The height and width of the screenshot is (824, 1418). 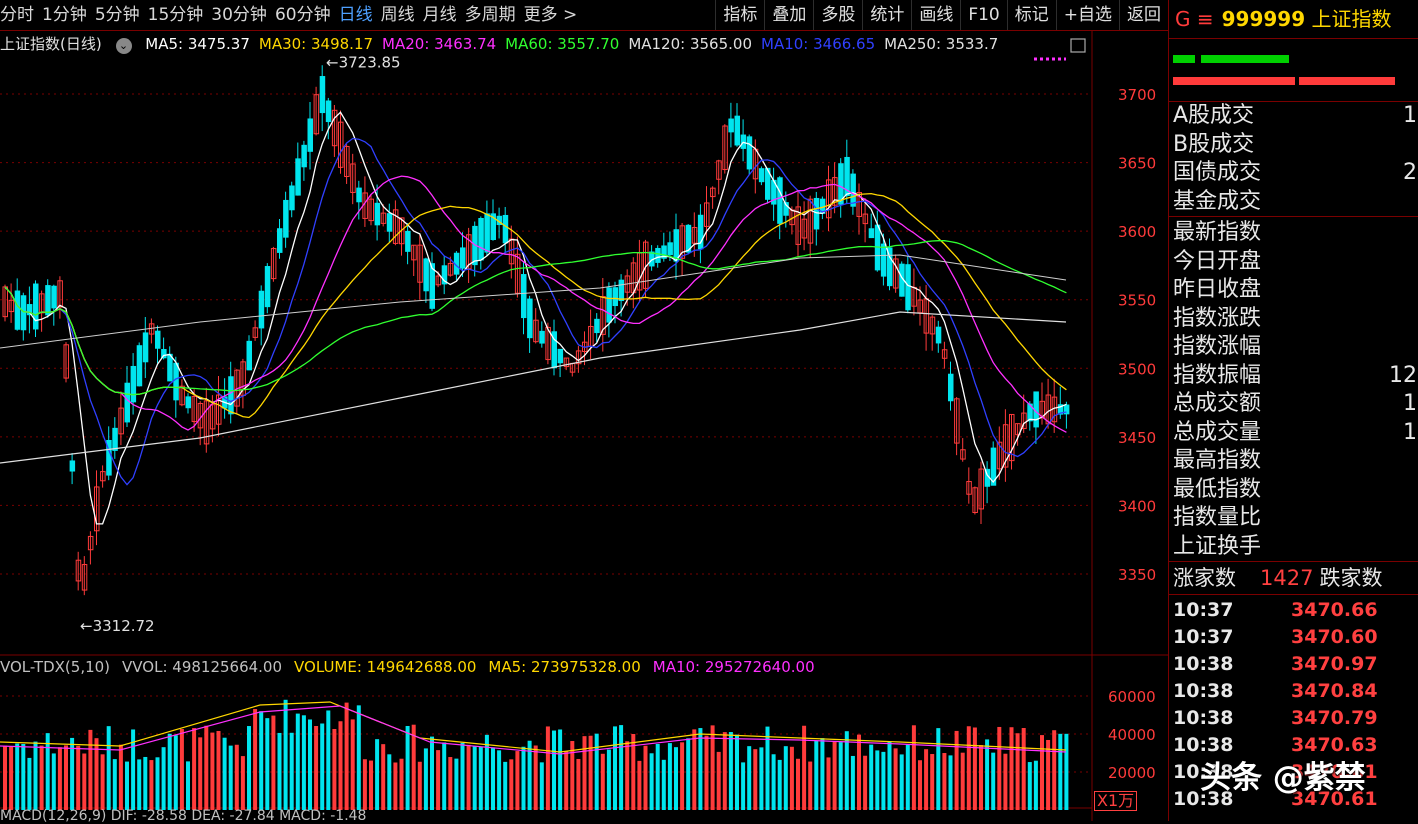 What do you see at coordinates (68, 15) in the screenshot?
I see `period-tab-1: 1分钟` at bounding box center [68, 15].